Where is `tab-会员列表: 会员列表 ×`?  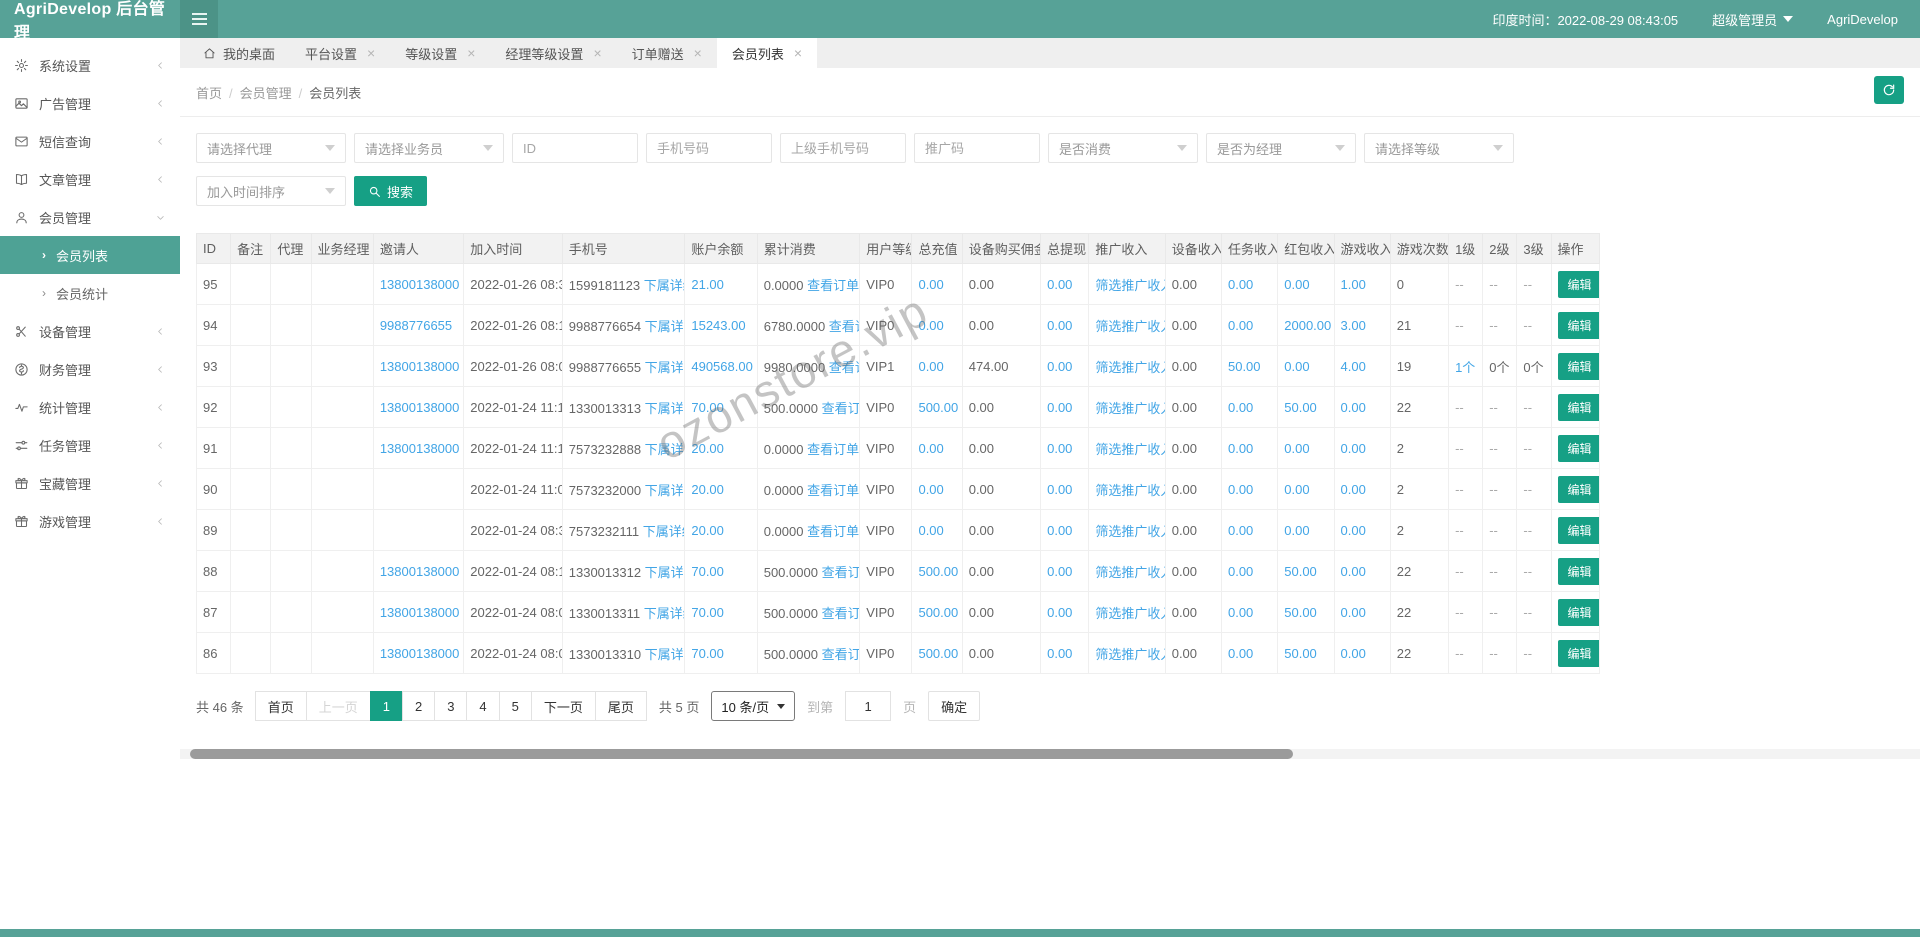 tab-会员列表: 会员列表 × is located at coordinates (767, 53).